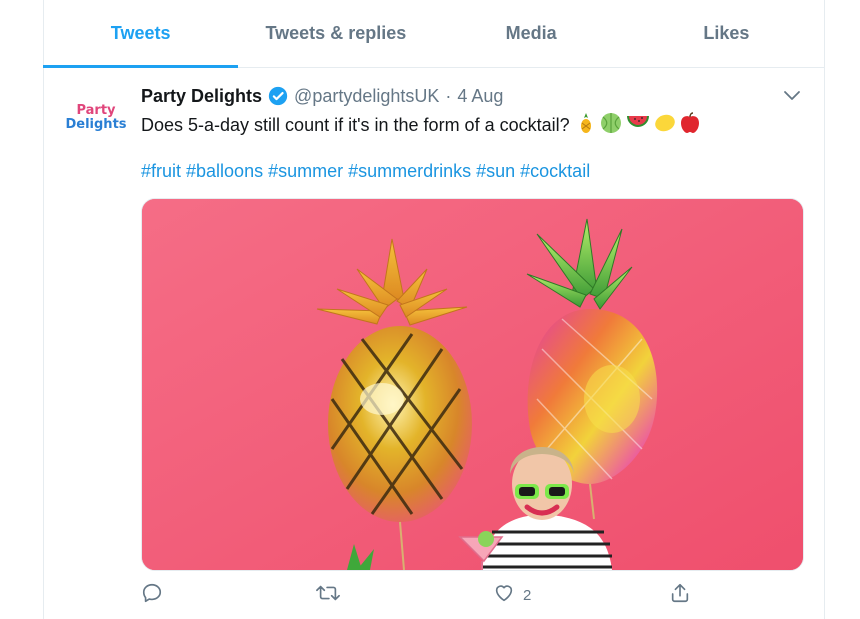 The width and height of the screenshot is (860, 619). What do you see at coordinates (665, 125) in the screenshot?
I see `lemon-emoji-icon` at bounding box center [665, 125].